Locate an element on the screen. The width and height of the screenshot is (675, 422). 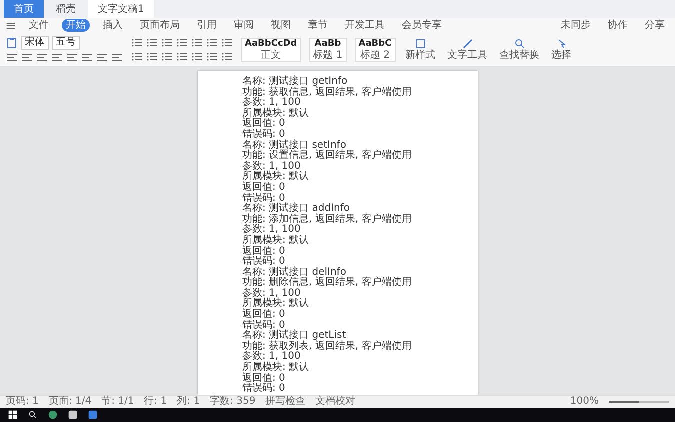
ribbon-tab: 章节 is located at coordinates (318, 25).